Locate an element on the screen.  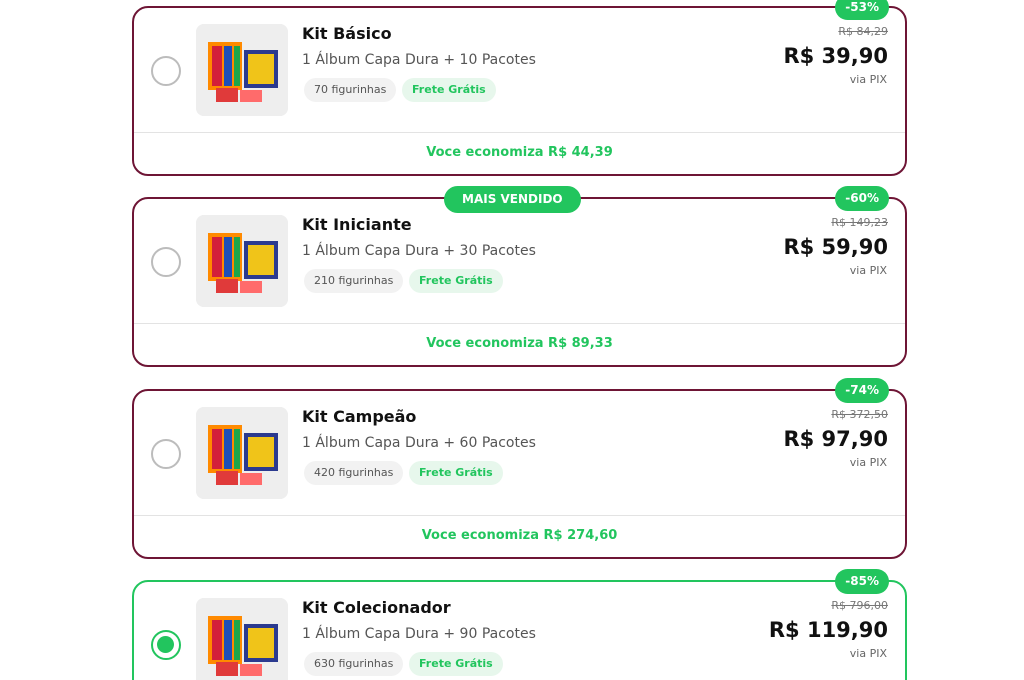
kit-title: Kit Colecionador is located at coordinates (376, 607).